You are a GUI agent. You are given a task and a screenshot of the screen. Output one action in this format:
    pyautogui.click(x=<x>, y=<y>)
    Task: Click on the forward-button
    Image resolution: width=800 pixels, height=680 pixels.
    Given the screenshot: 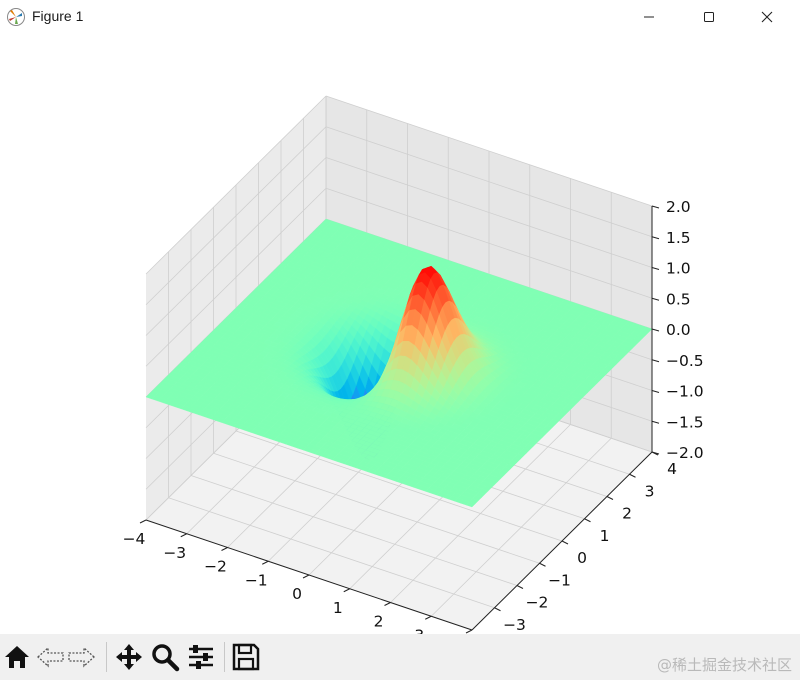 What is the action you would take?
    pyautogui.click(x=81, y=657)
    